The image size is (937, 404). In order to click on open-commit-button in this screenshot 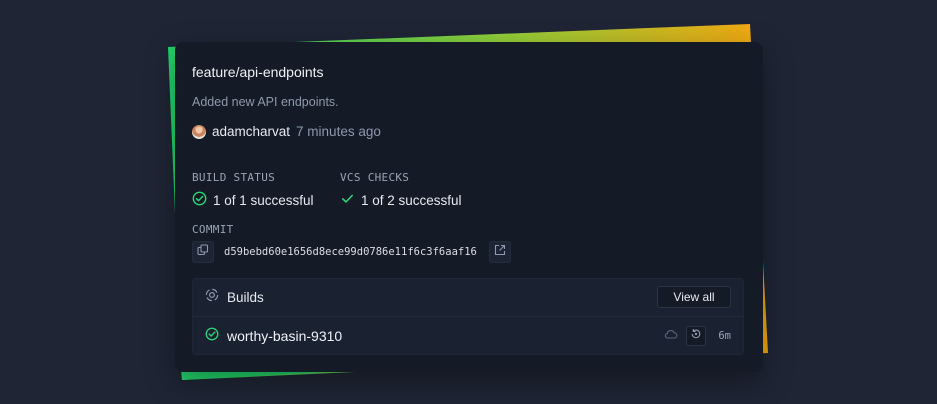, I will do `click(499, 252)`.